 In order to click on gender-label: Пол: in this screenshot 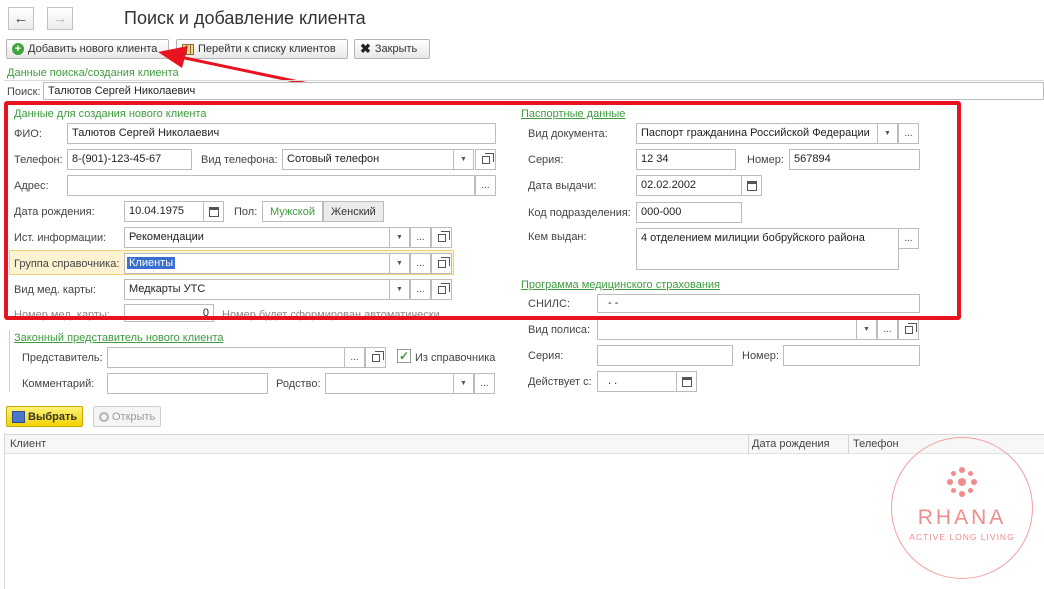, I will do `click(246, 212)`.